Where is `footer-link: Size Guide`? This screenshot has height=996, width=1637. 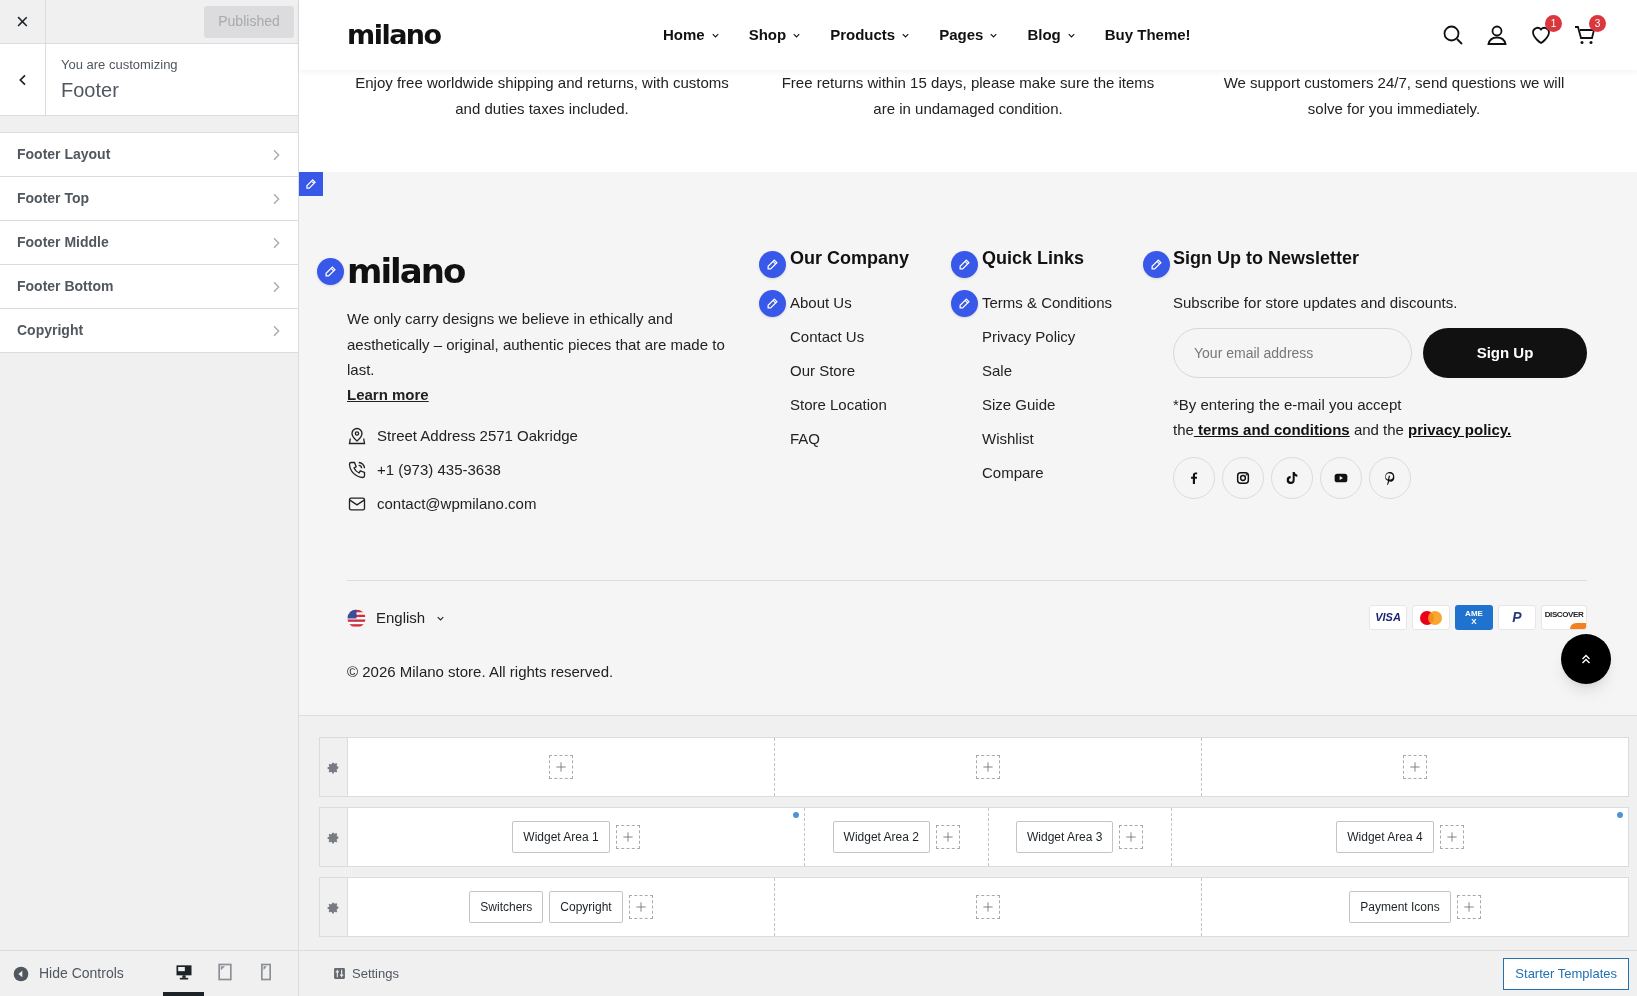 footer-link: Size Guide is located at coordinates (1019, 405).